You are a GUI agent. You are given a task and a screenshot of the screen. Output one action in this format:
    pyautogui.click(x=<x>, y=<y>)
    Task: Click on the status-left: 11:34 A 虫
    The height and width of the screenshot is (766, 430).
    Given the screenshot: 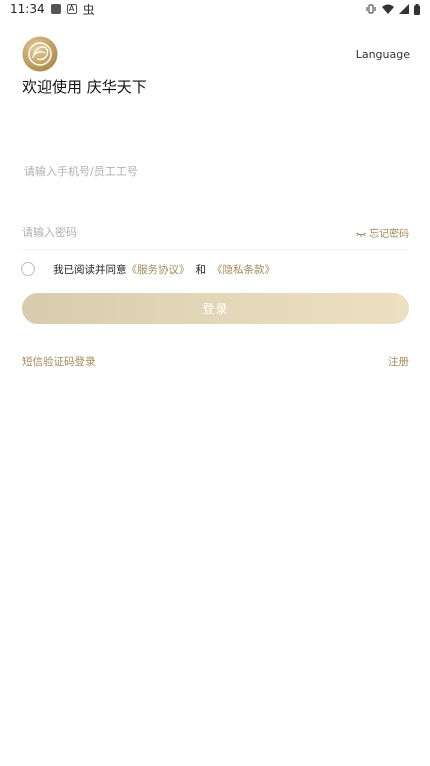 What is the action you would take?
    pyautogui.click(x=52, y=9)
    